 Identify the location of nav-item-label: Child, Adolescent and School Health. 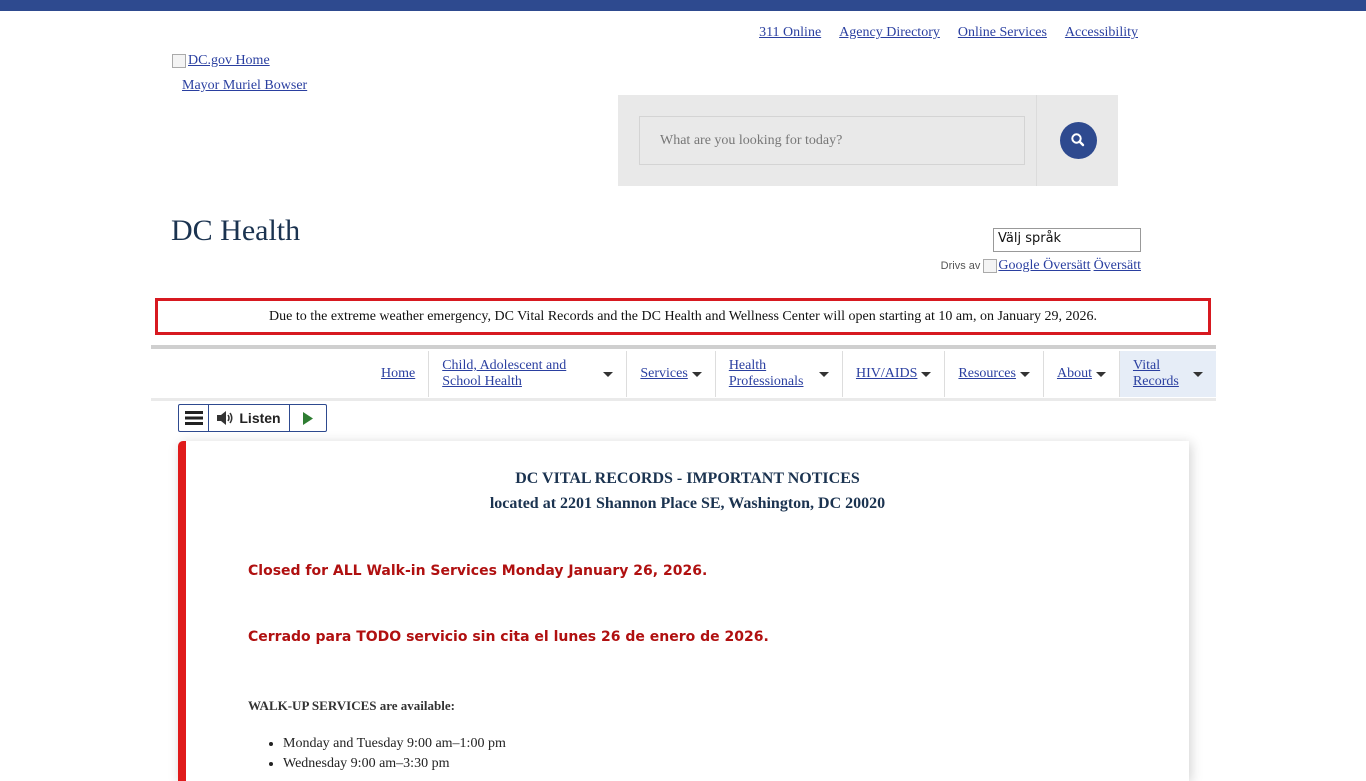
(504, 373).